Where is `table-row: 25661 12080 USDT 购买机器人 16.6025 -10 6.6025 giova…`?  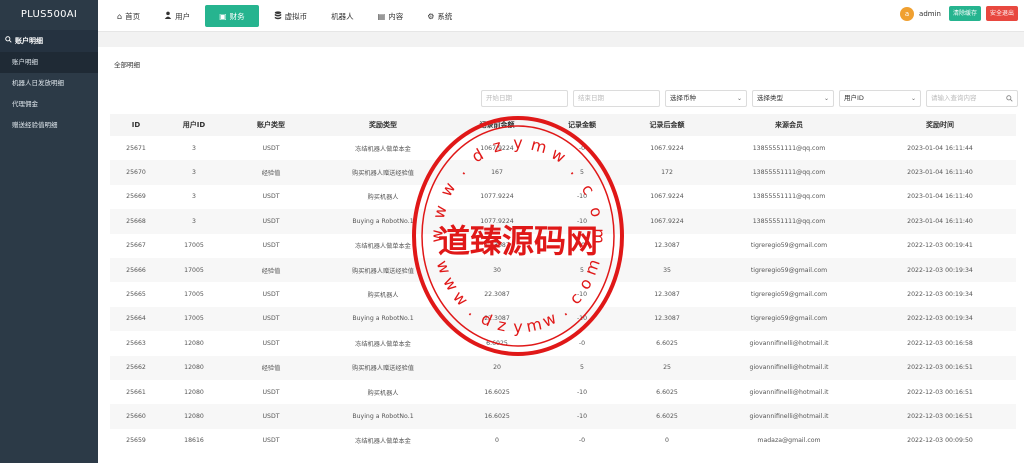 table-row: 25661 12080 USDT 购买机器人 16.6025 -10 6.6025 giova… is located at coordinates (563, 392).